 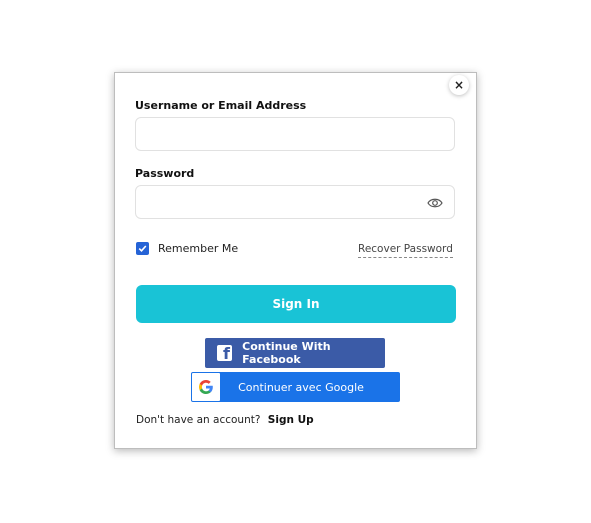 What do you see at coordinates (435, 203) in the screenshot?
I see `eye-icon` at bounding box center [435, 203].